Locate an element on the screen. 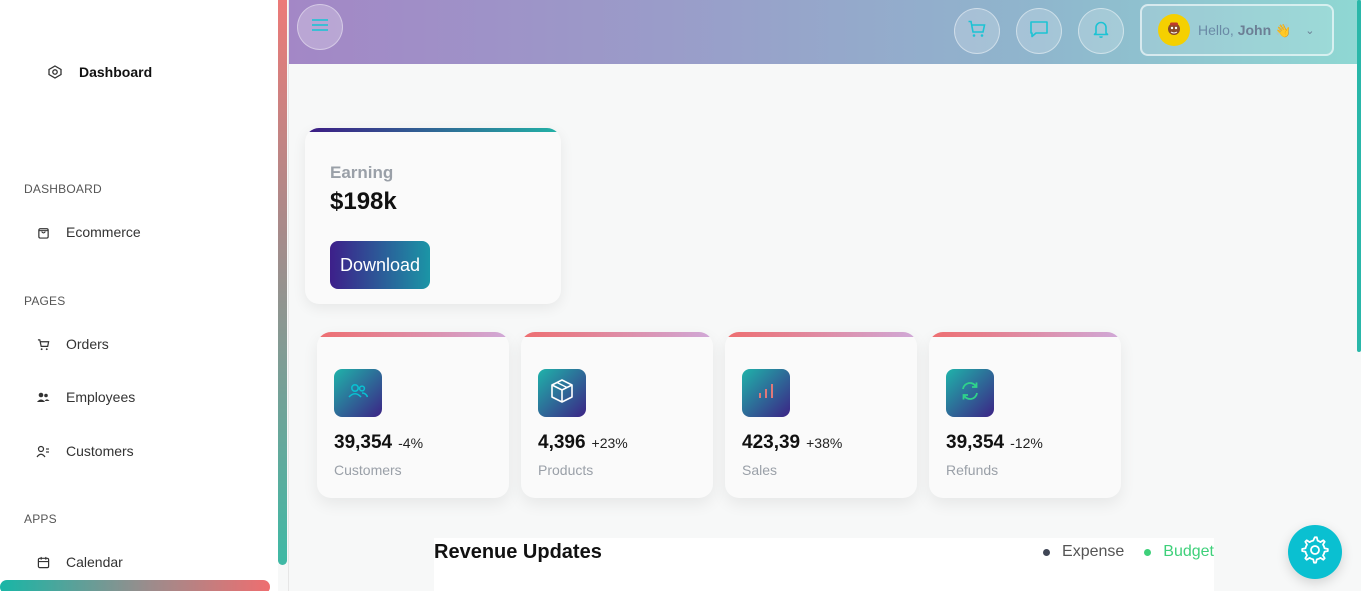 The height and width of the screenshot is (591, 1361). chevron-down-icon: ⌄ is located at coordinates (1310, 30).